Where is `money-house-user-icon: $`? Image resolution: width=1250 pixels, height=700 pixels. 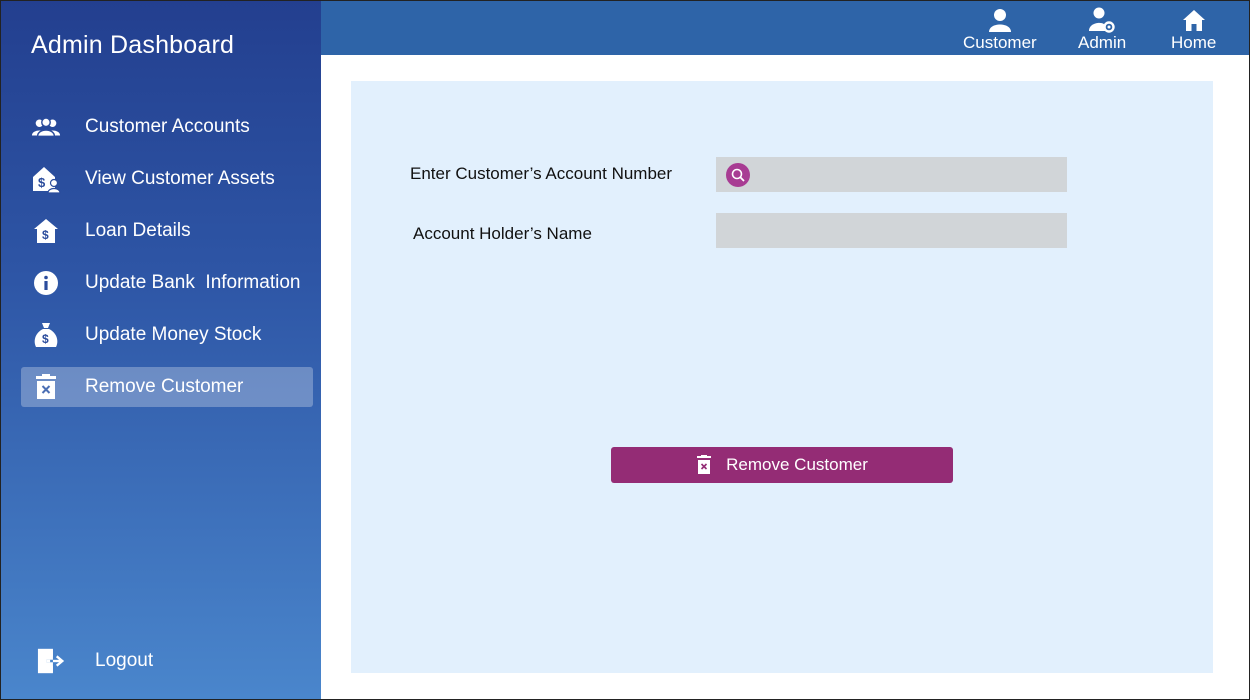
money-house-user-icon: $ is located at coordinates (46, 179).